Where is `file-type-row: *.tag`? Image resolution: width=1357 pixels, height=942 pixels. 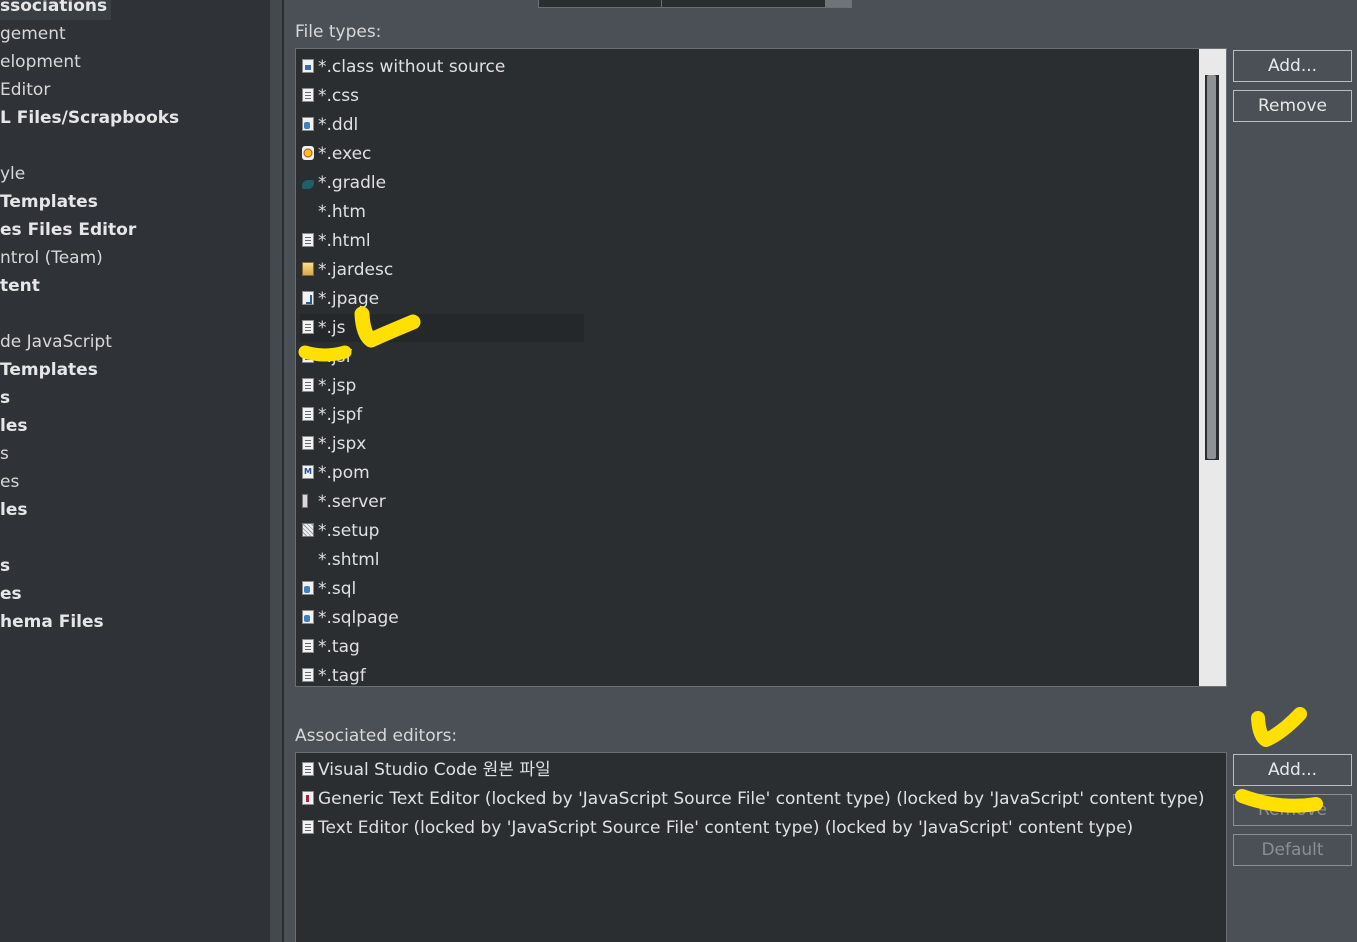
file-type-row: *.tag is located at coordinates (331, 647).